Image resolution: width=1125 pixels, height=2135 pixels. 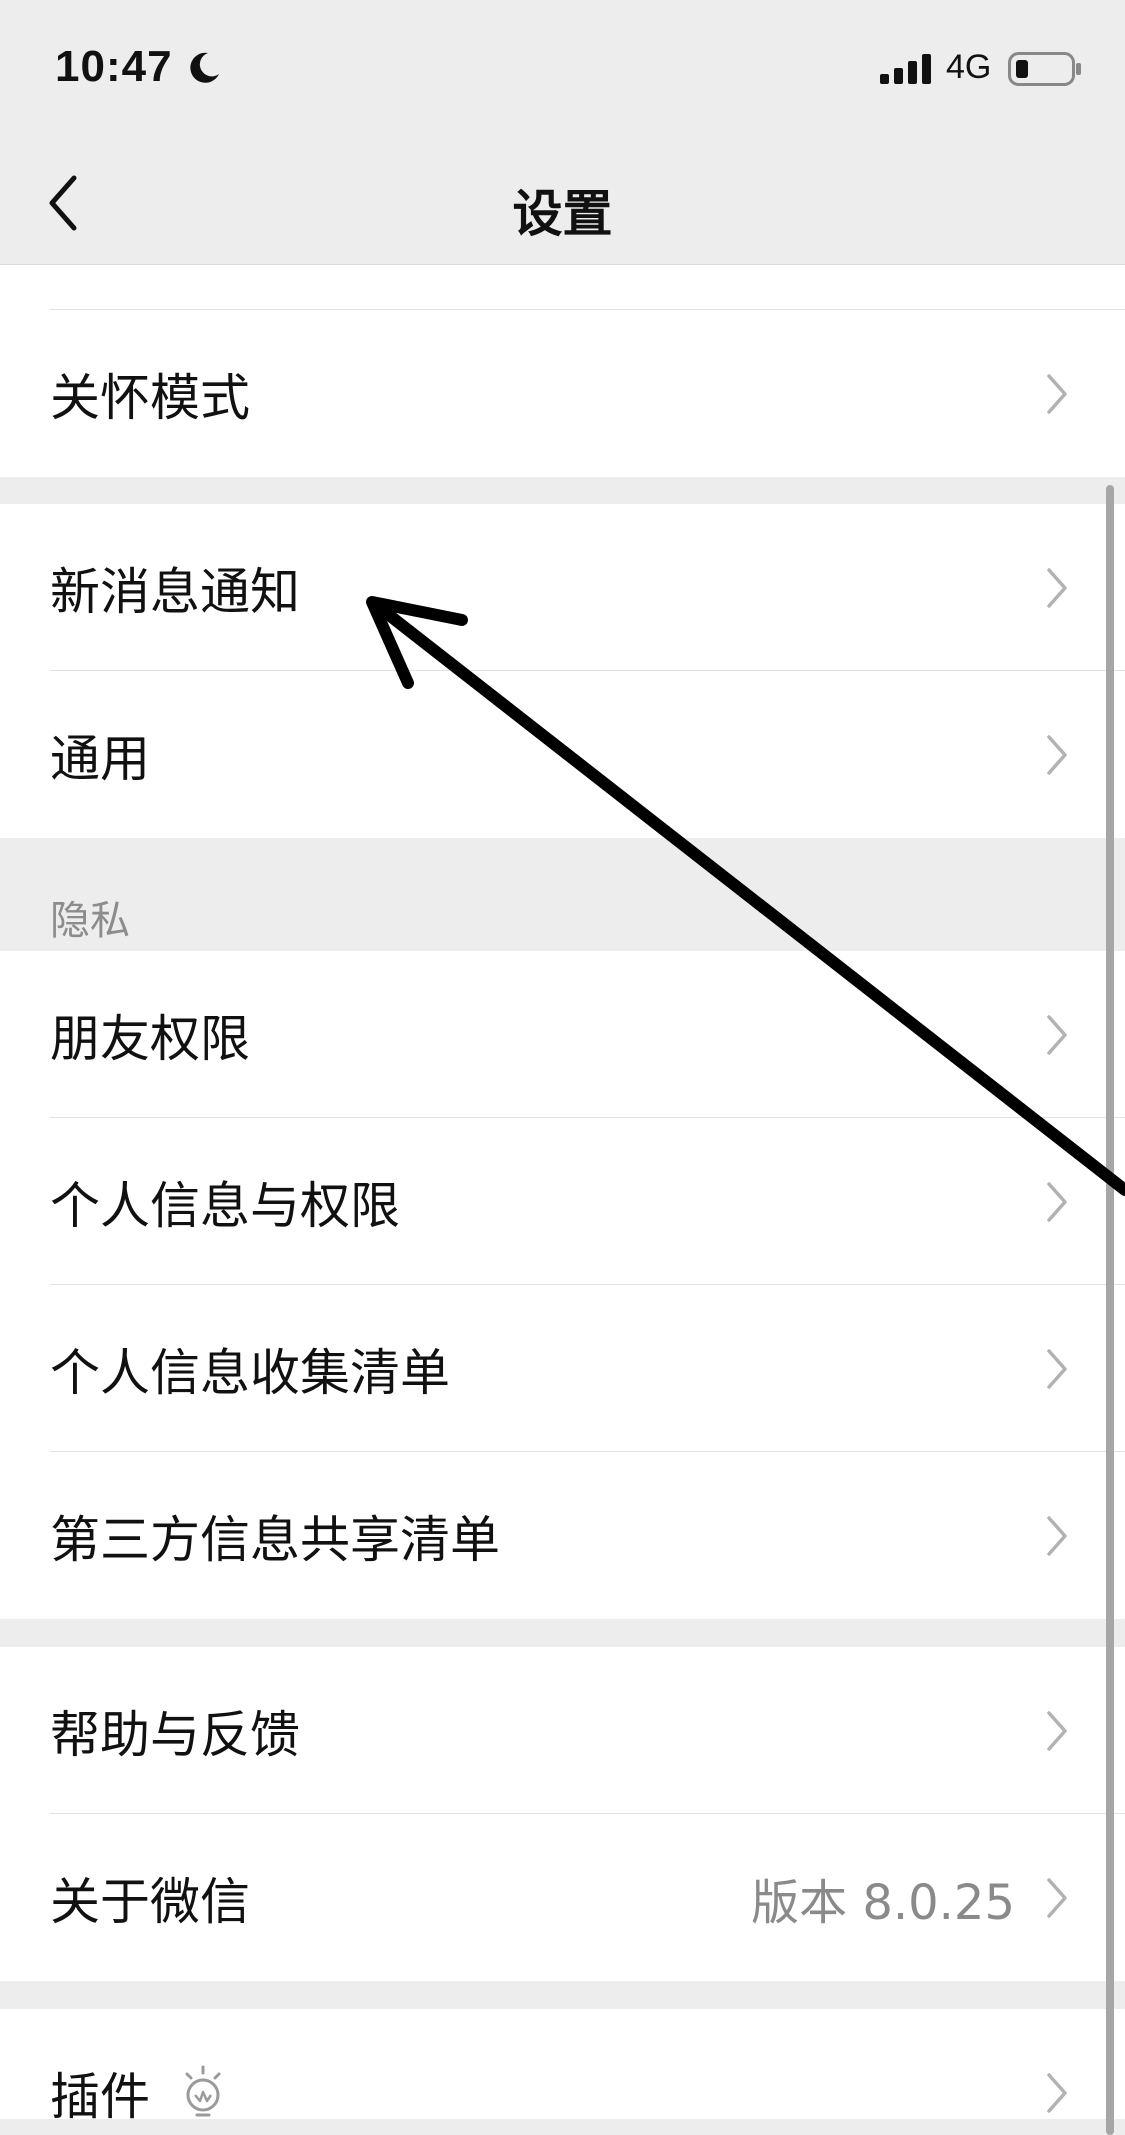 What do you see at coordinates (562, 1897) in the screenshot?
I see `settings-item-about-wechat: 关于微信 版本 8.0.25` at bounding box center [562, 1897].